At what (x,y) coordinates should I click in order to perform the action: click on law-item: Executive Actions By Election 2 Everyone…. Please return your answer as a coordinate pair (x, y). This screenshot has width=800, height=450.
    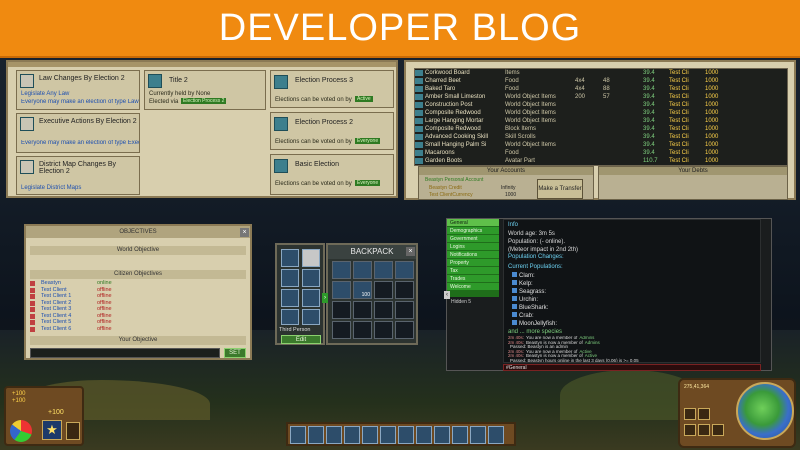
    Looking at the image, I should click on (78, 133).